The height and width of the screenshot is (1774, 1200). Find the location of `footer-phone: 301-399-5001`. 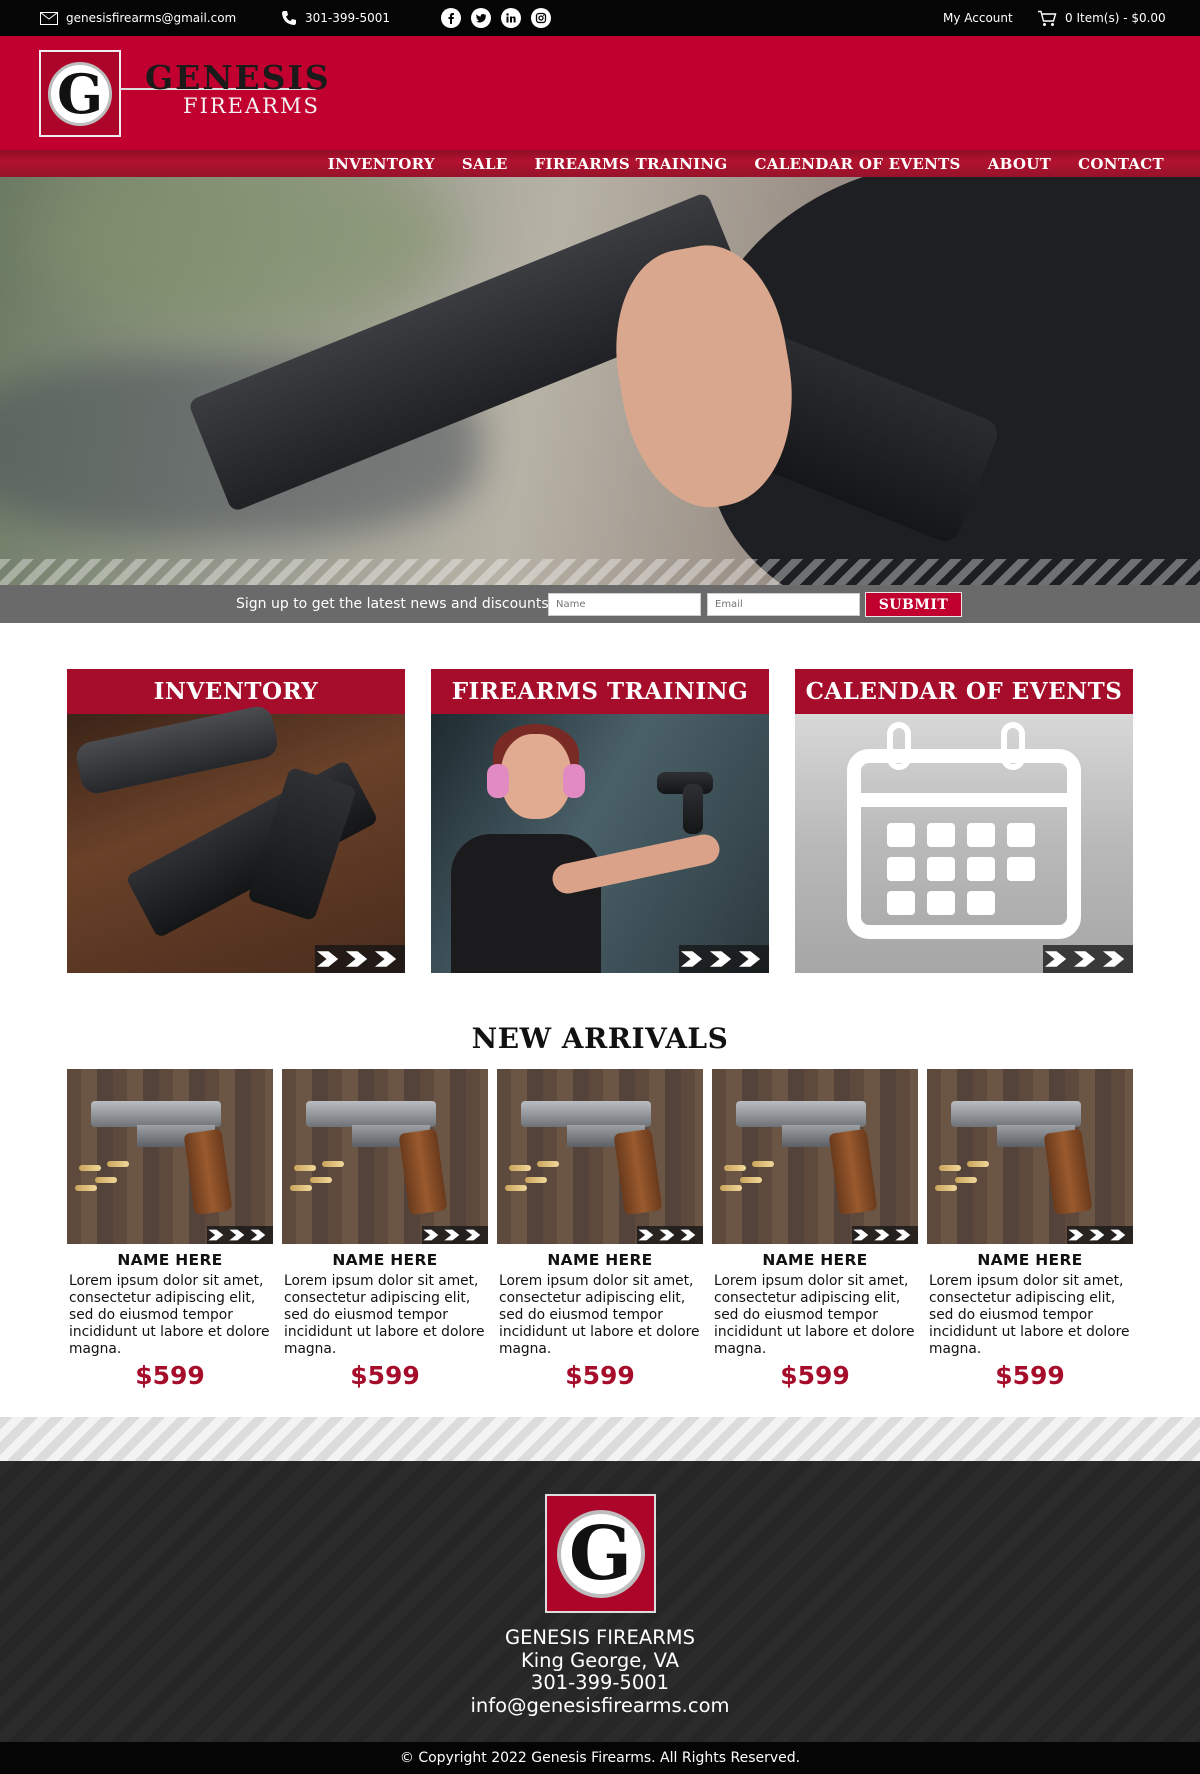

footer-phone: 301-399-5001 is located at coordinates (600, 1683).